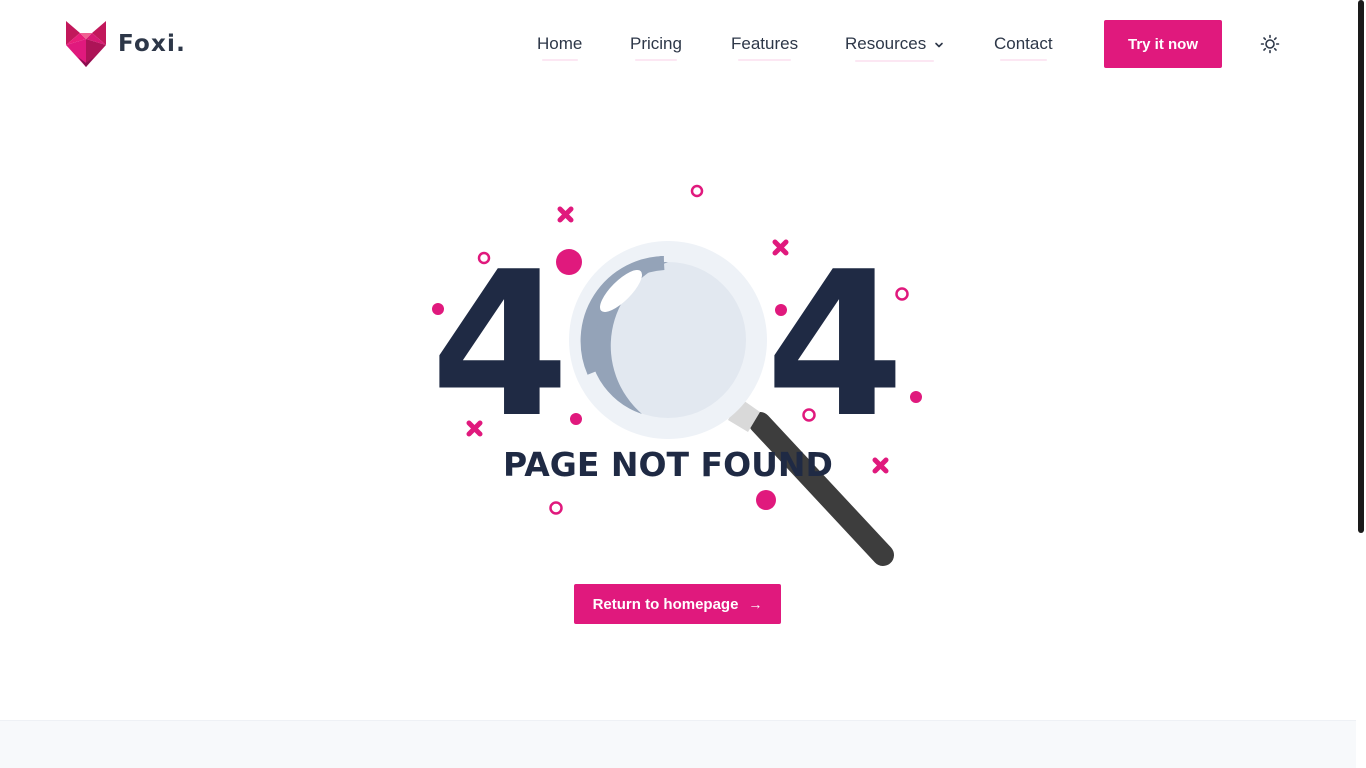  Describe the element at coordinates (678, 744) in the screenshot. I see `footer` at that location.